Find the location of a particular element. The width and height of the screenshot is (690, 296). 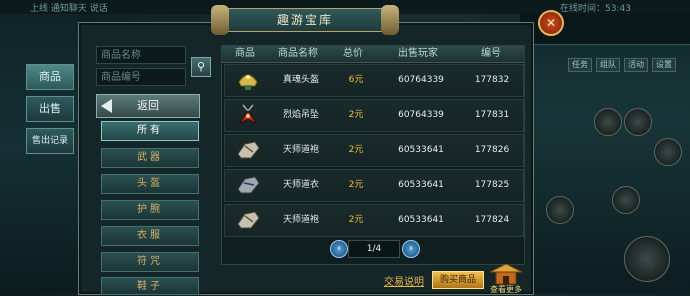

side-tab-sell: 出售 is located at coordinates (50, 109).